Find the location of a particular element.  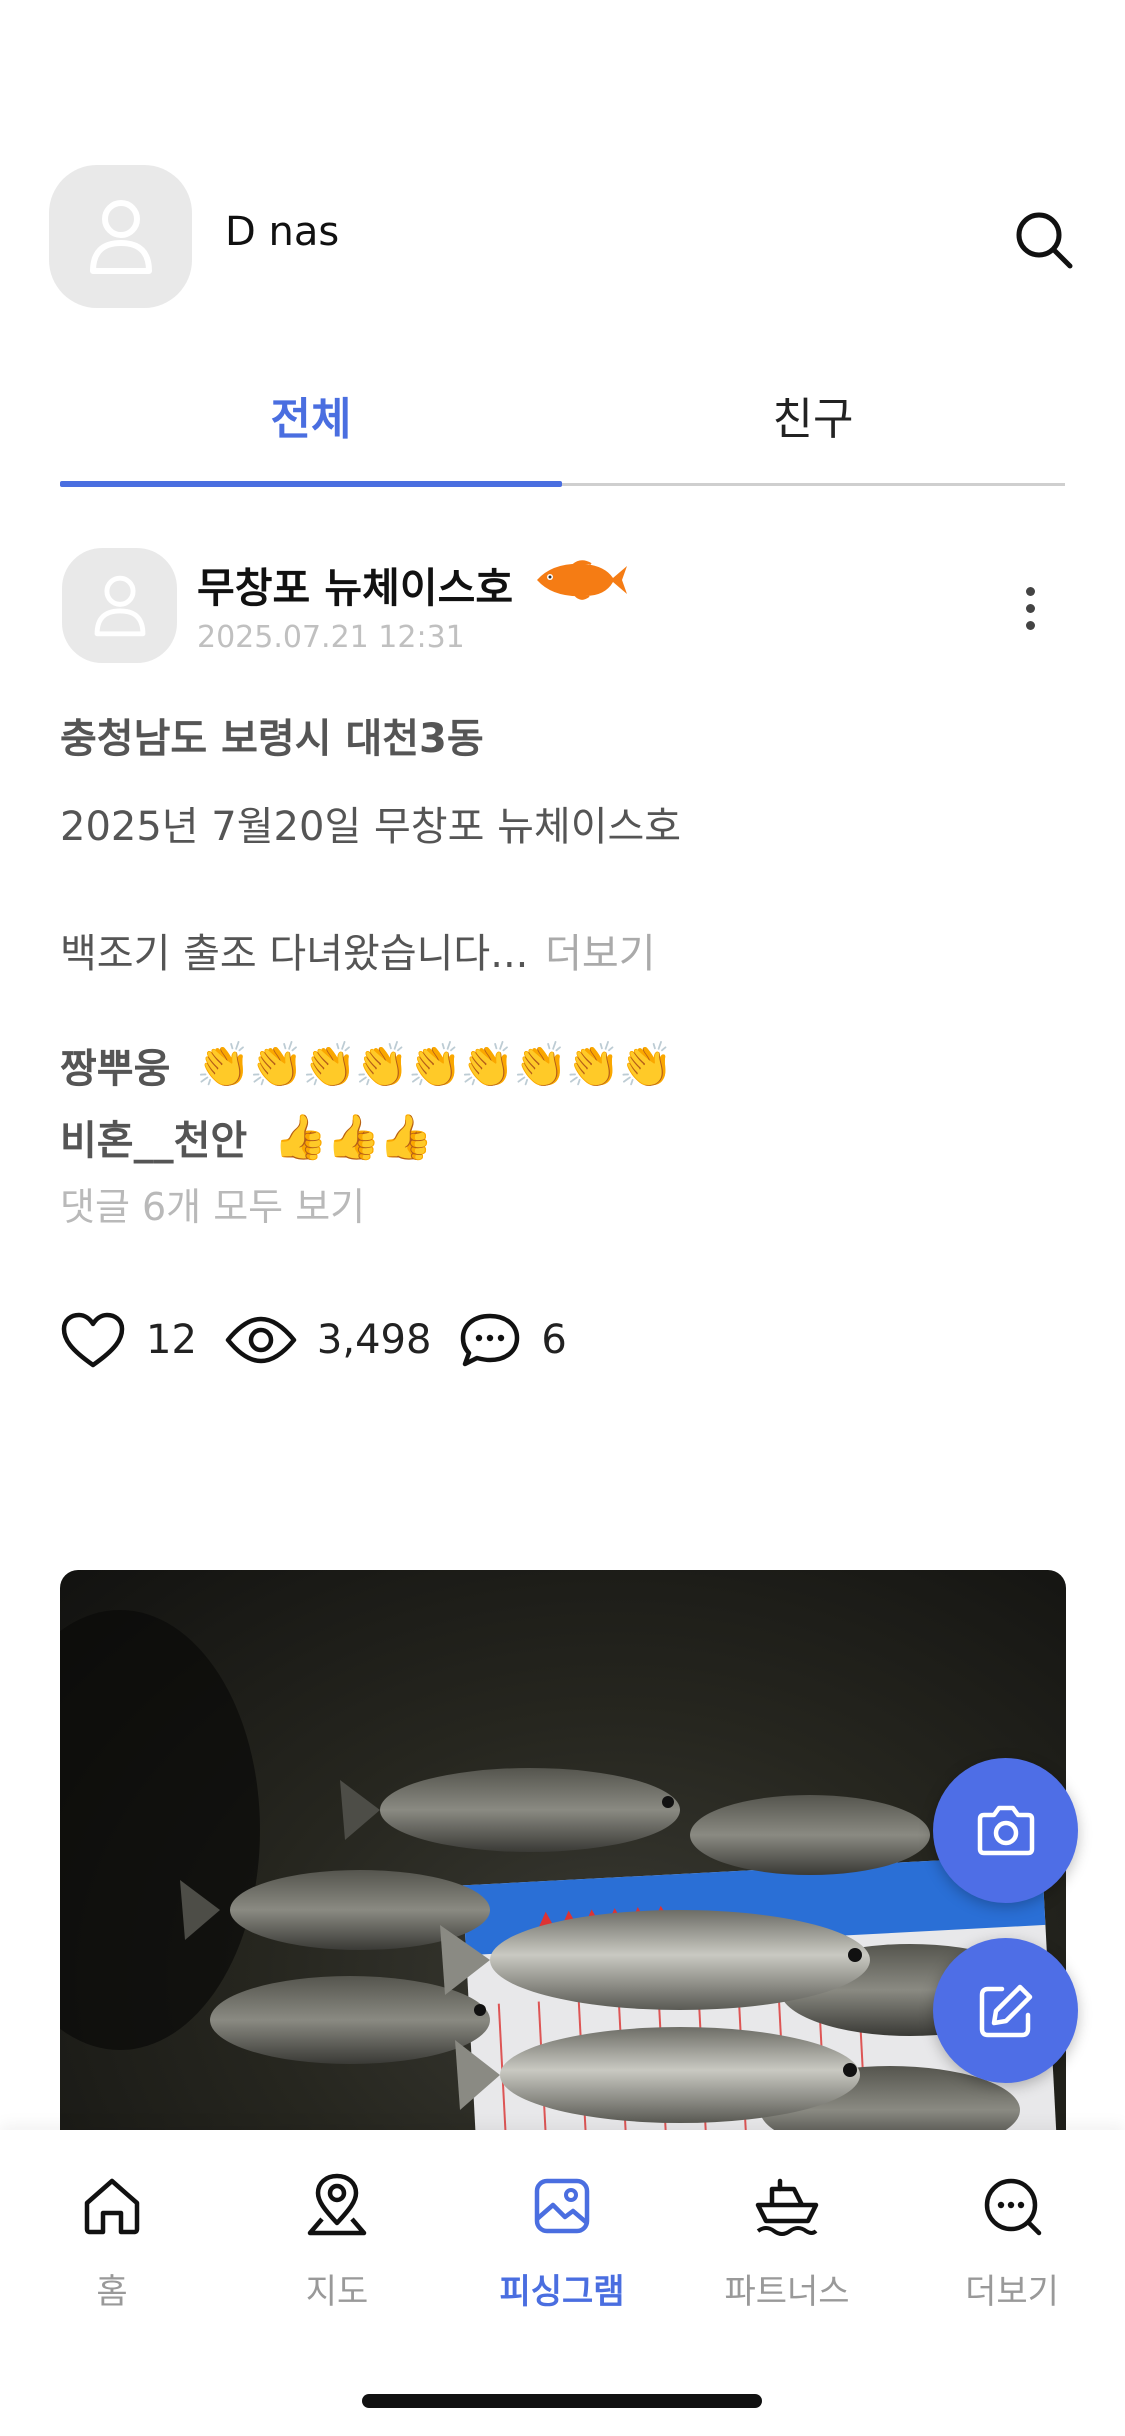

nav-label: 파트너스 is located at coordinates (787, 2292).